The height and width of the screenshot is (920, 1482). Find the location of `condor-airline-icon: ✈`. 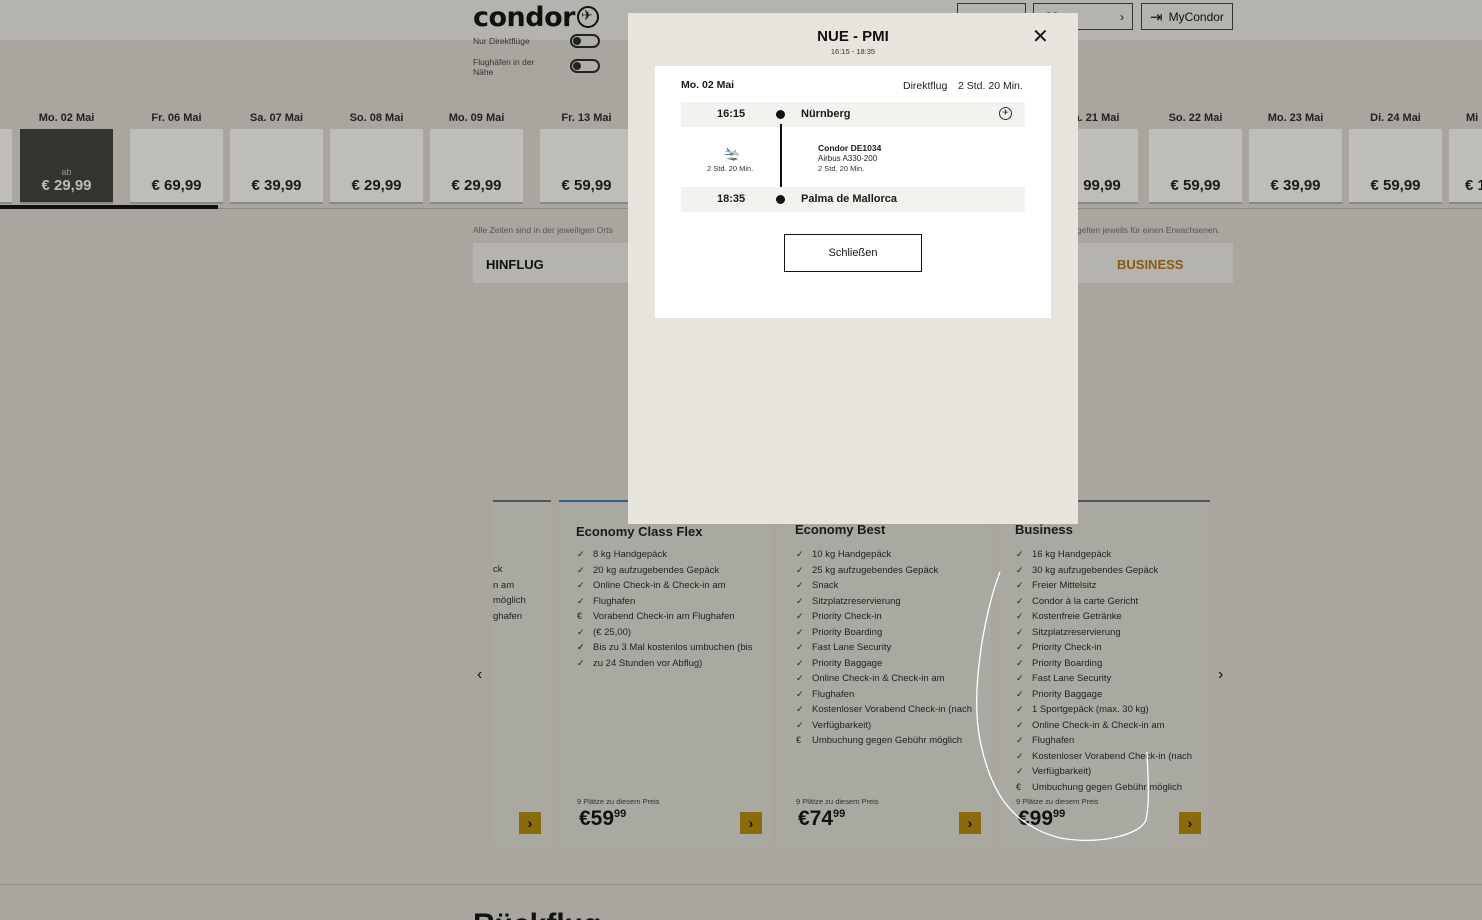

condor-airline-icon: ✈ is located at coordinates (1005, 113).